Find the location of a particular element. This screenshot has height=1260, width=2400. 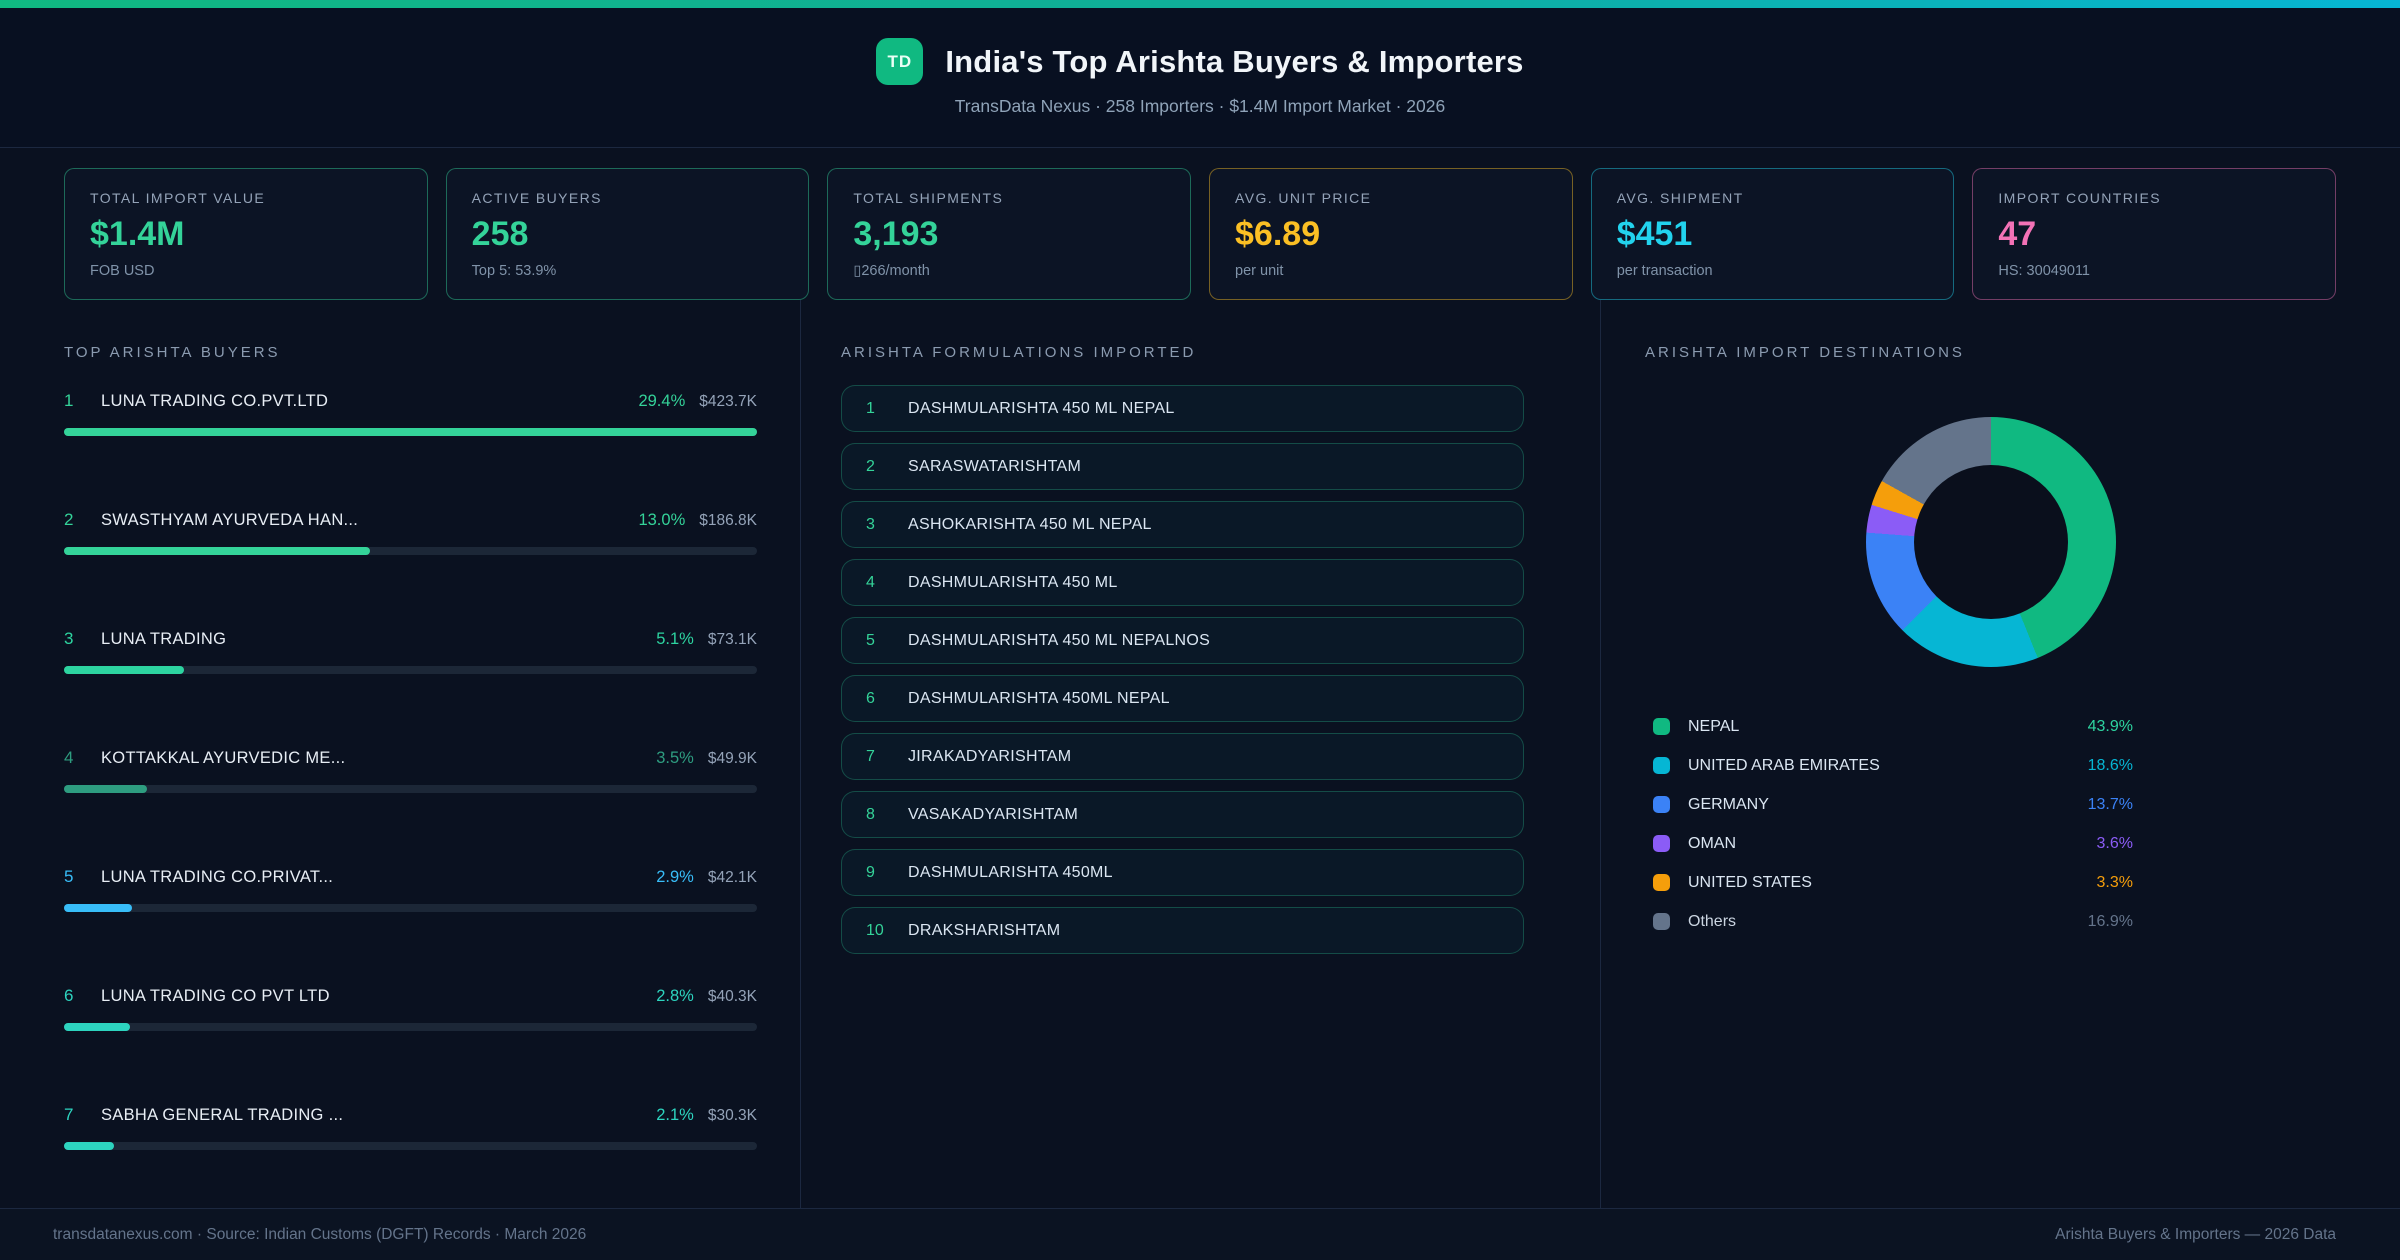

chip-number: 4 is located at coordinates (870, 582).